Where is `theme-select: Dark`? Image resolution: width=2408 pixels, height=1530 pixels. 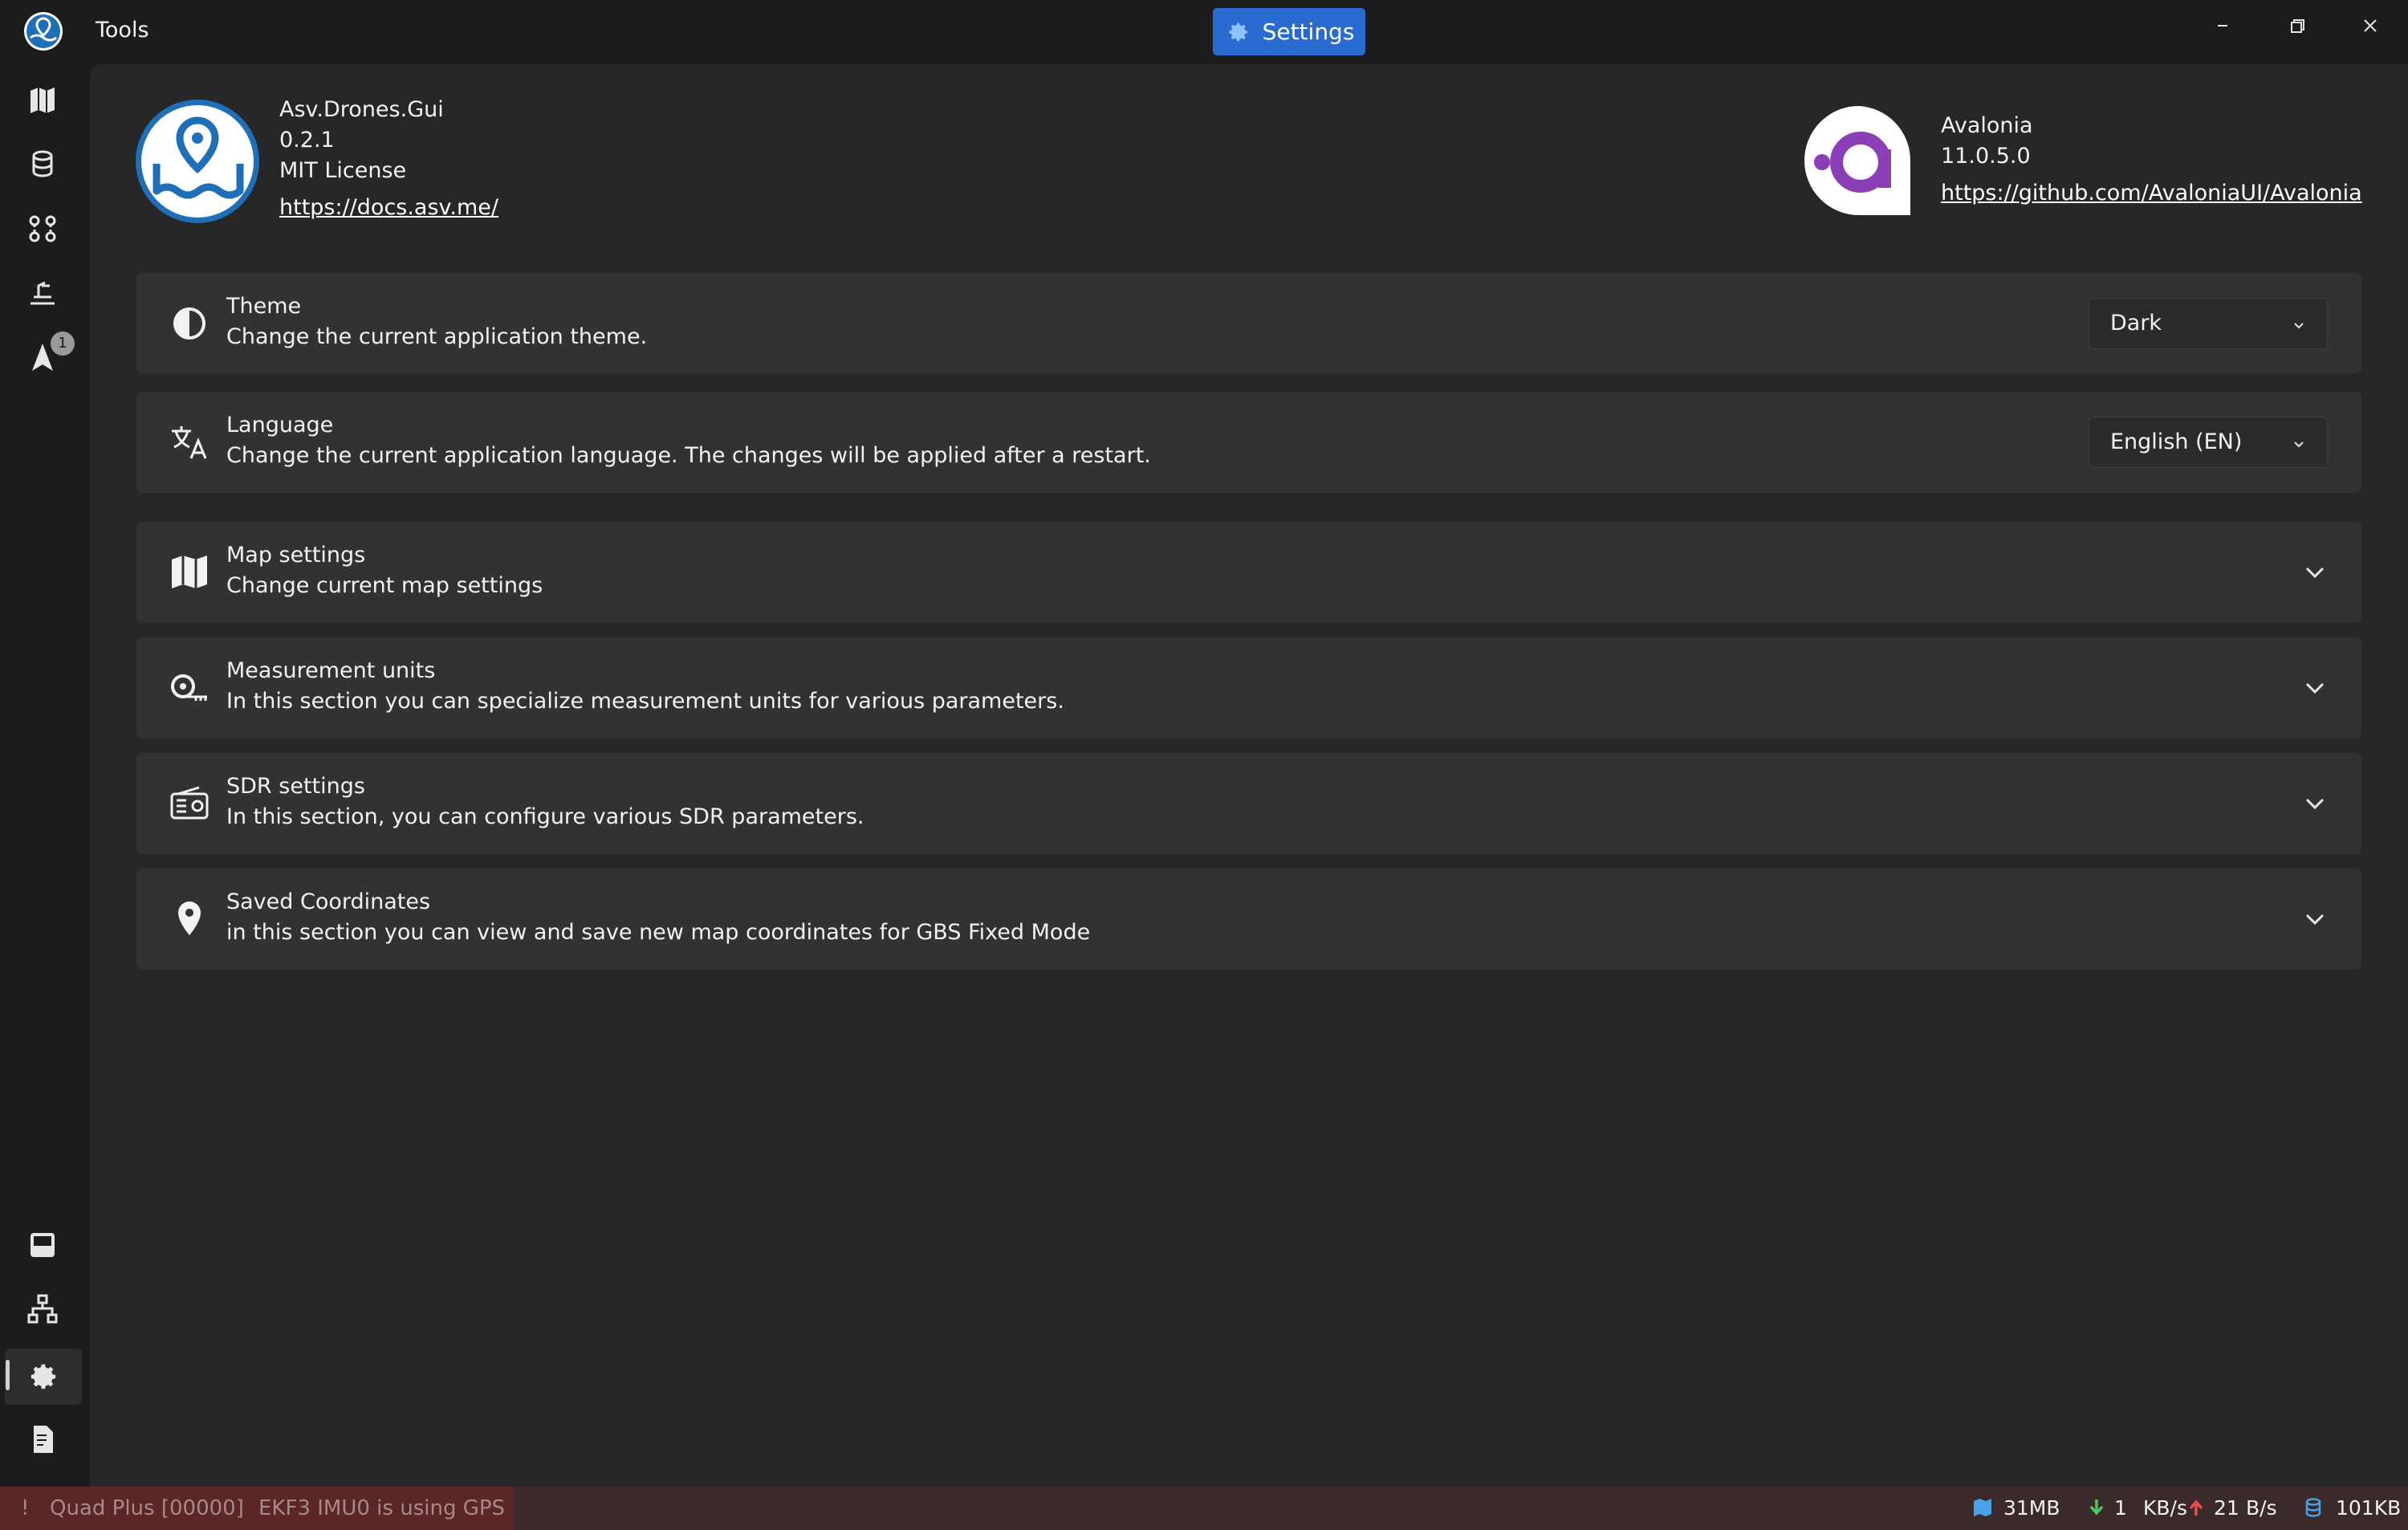 theme-select: Dark is located at coordinates (2208, 323).